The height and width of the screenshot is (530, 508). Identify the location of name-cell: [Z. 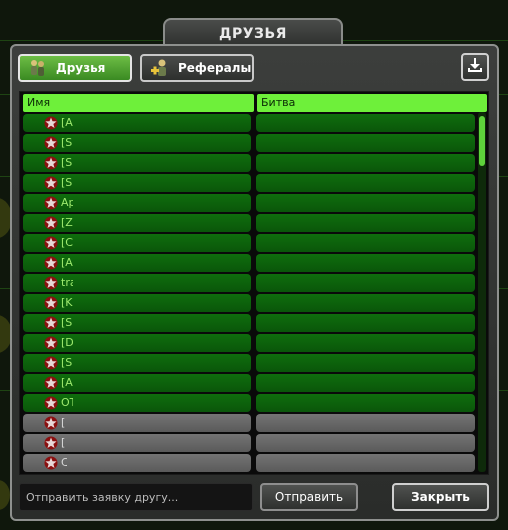
(137, 223).